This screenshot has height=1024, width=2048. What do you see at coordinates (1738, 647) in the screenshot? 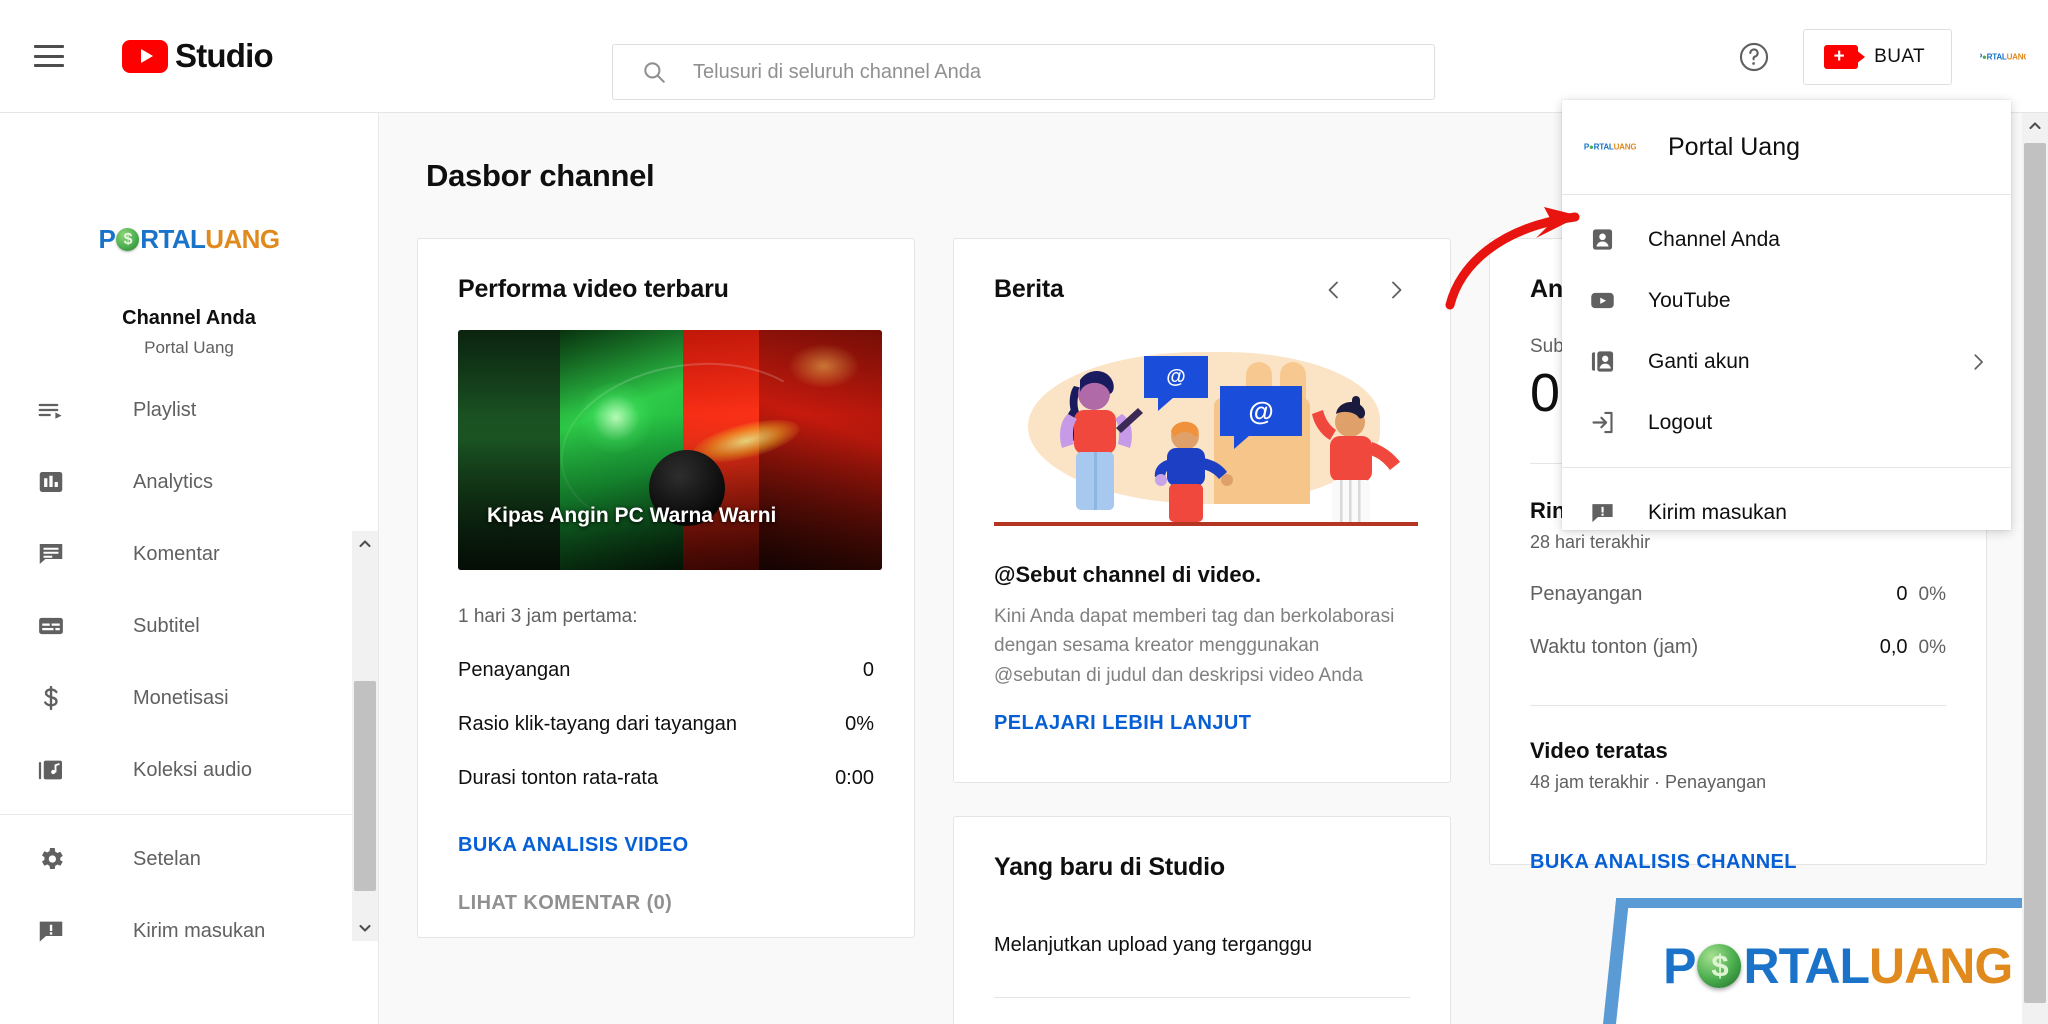
I see `analytics-row: Waktu tonton (jam) 0,0 0%` at bounding box center [1738, 647].